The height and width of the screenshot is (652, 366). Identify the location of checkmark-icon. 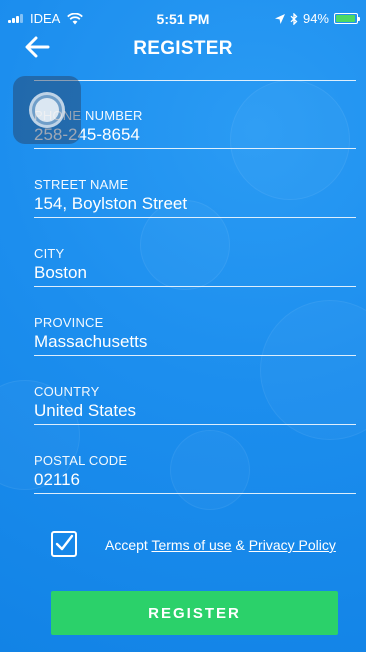
(64, 542).